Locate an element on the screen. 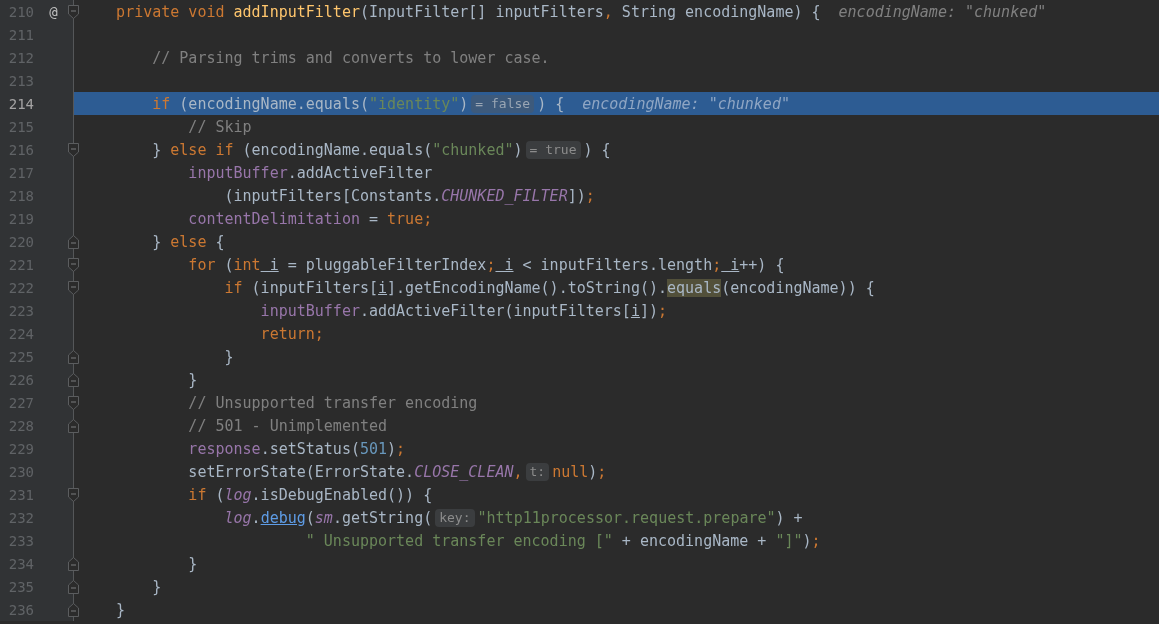  code-text: // Parsing trims and converts to lower case. is located at coordinates (350, 57).